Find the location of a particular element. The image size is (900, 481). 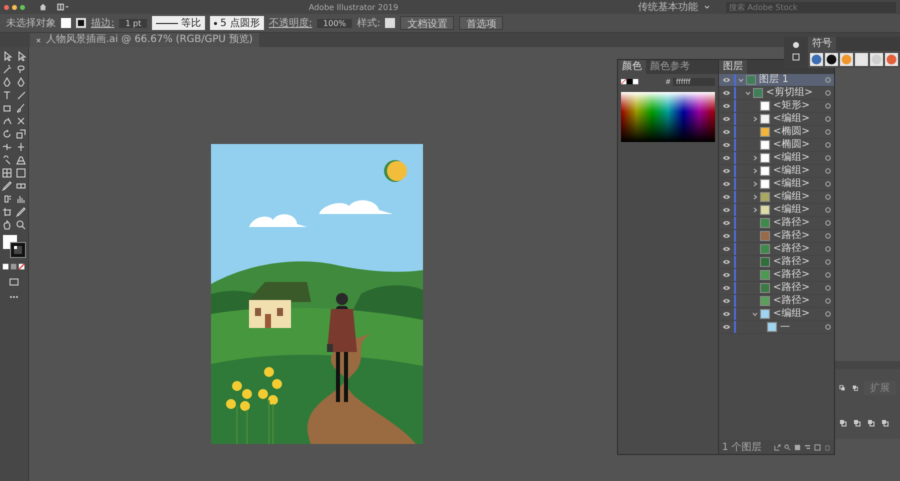

panel-tab: 颜色 is located at coordinates (632, 67).